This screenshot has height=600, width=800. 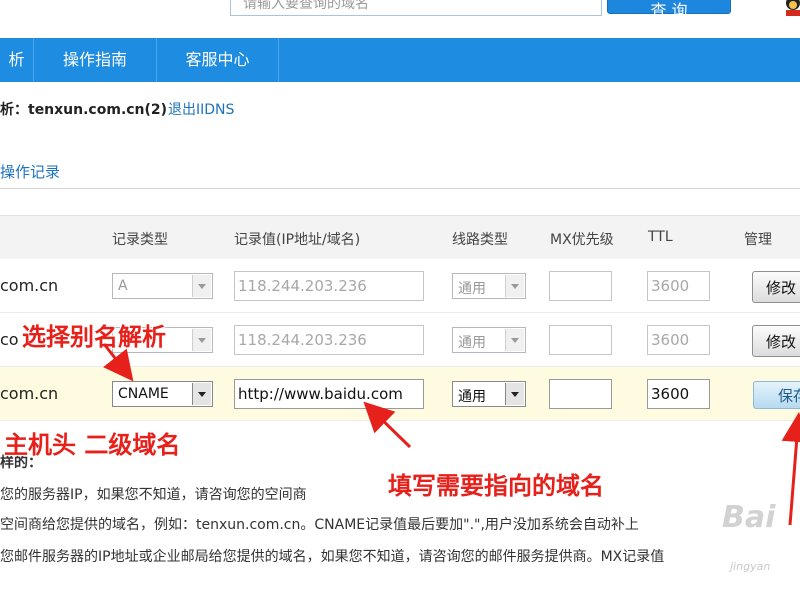 What do you see at coordinates (123, 286) in the screenshot?
I see `record-type-value: A` at bounding box center [123, 286].